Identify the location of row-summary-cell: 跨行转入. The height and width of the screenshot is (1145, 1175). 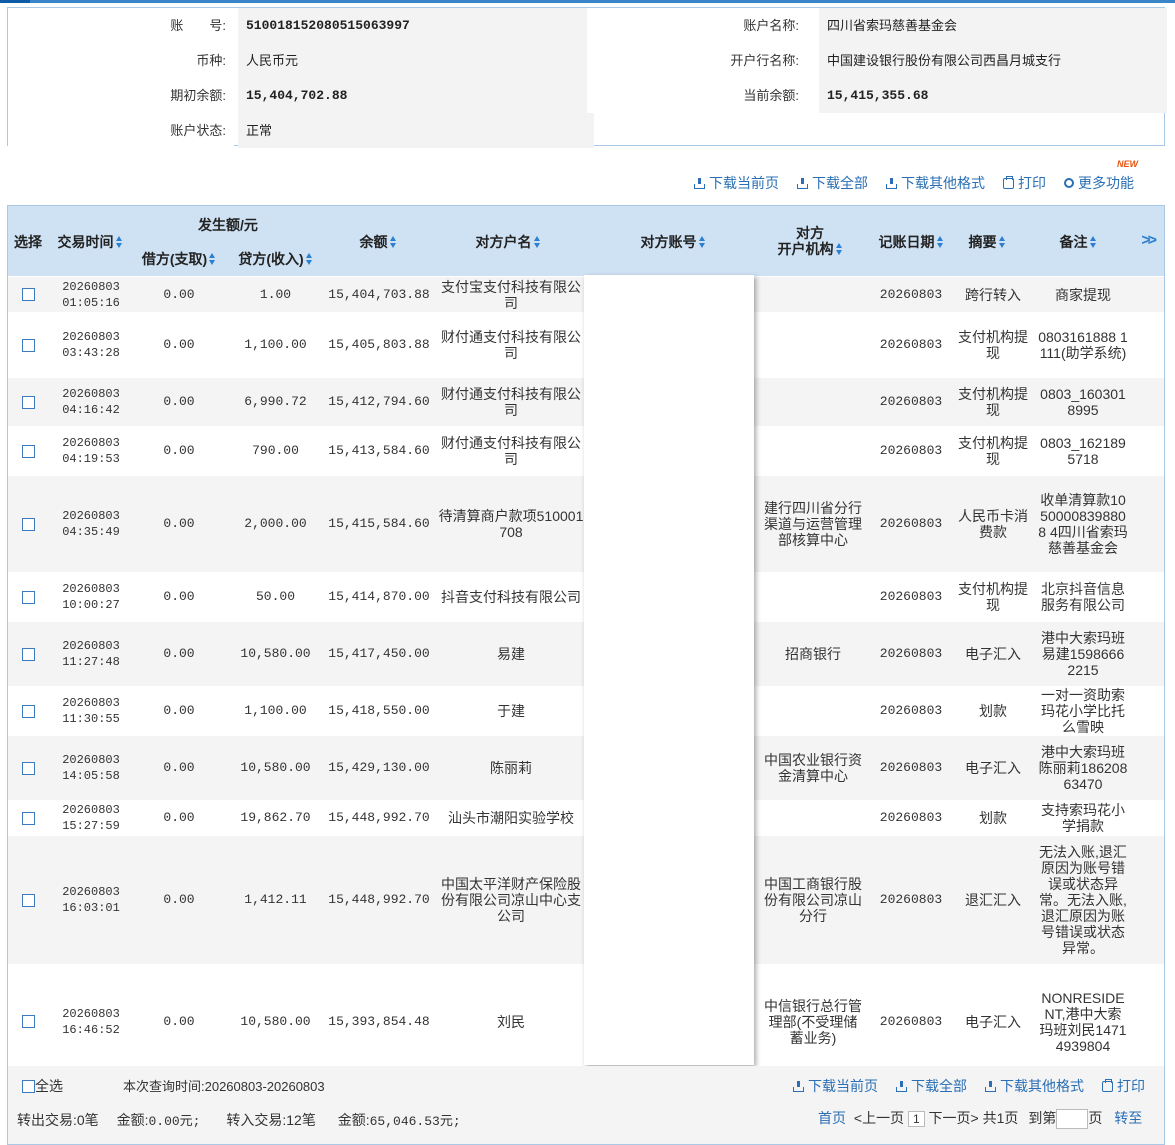
(993, 294).